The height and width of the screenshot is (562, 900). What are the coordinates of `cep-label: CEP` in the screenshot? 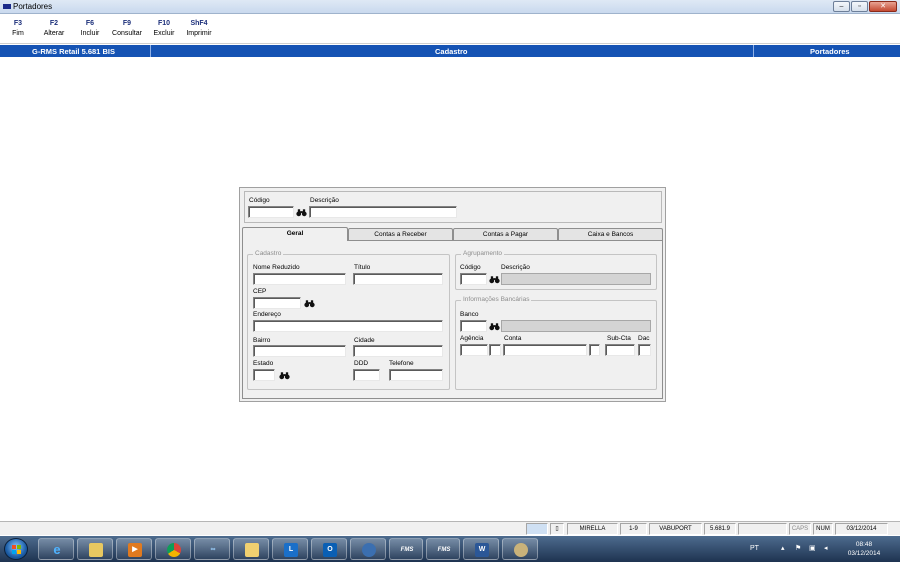 It's located at (260, 291).